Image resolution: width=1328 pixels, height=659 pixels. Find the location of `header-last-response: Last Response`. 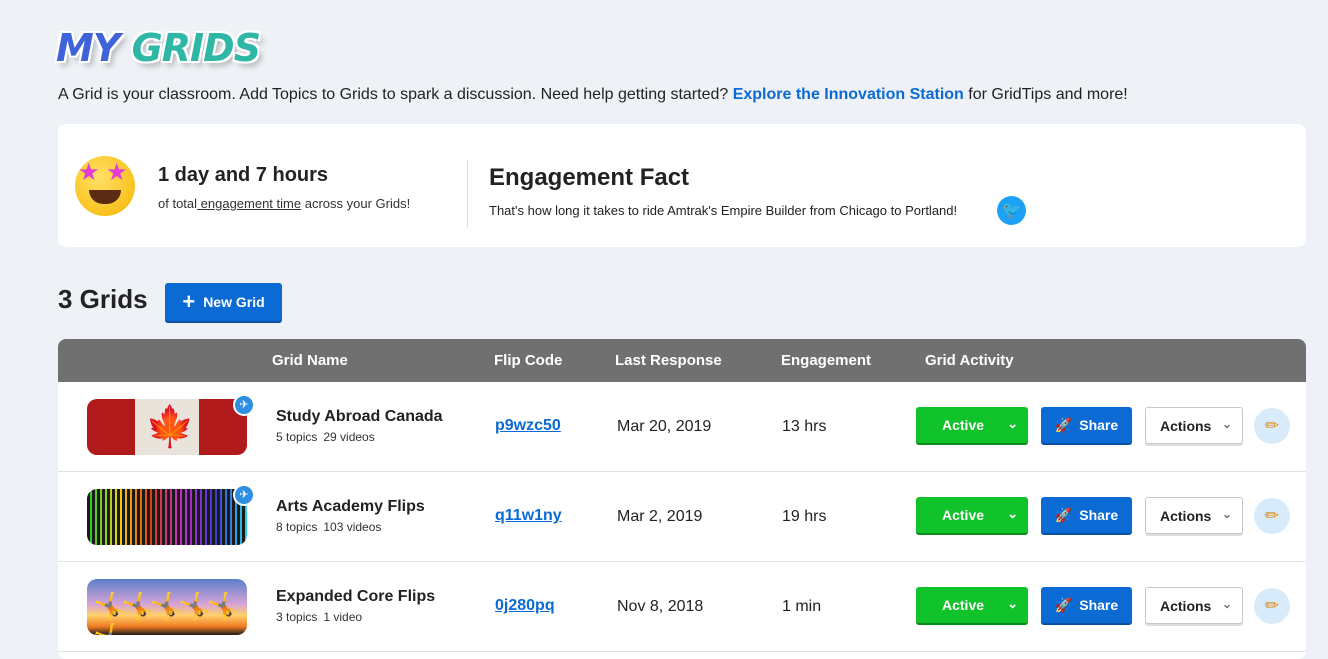

header-last-response: Last Response is located at coordinates (668, 360).